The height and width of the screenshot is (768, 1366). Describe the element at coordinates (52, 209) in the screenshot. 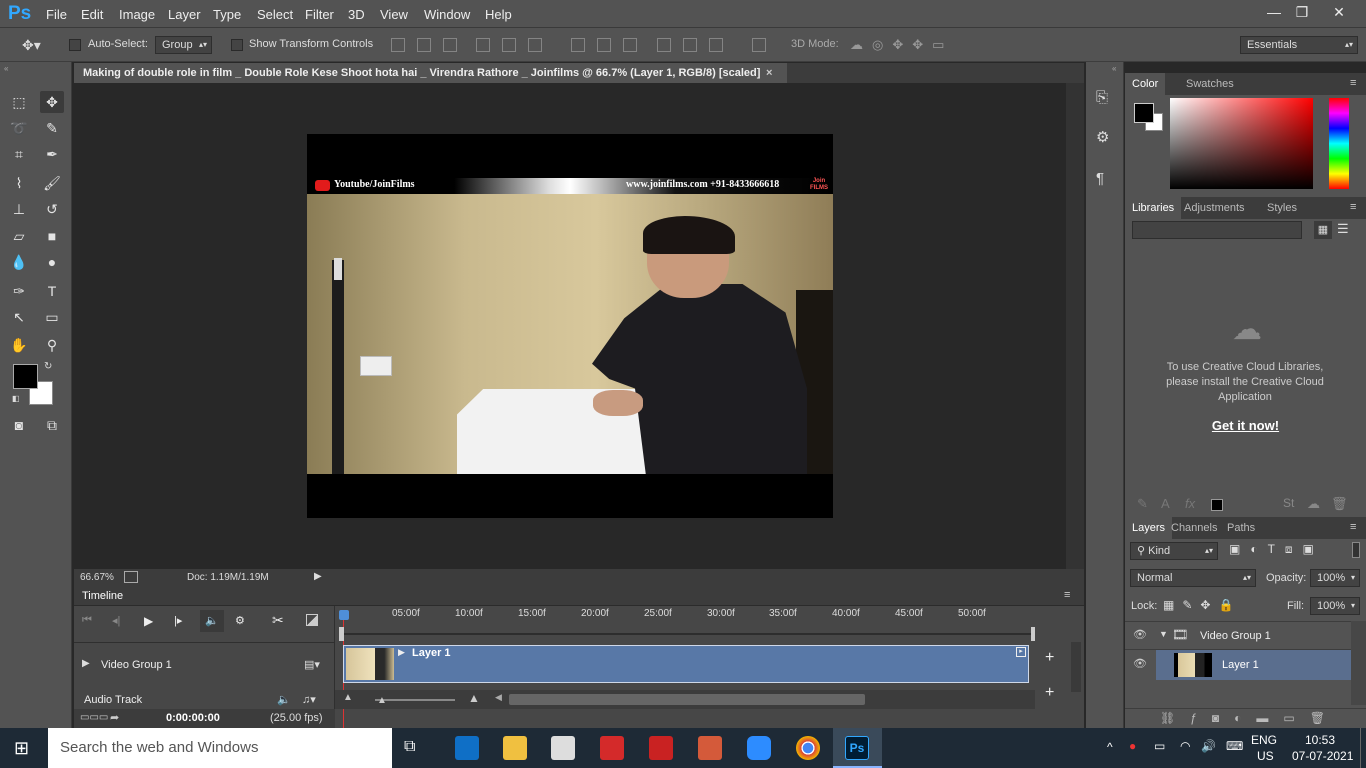

I see `history-brush-tool-icon: ↺` at that location.